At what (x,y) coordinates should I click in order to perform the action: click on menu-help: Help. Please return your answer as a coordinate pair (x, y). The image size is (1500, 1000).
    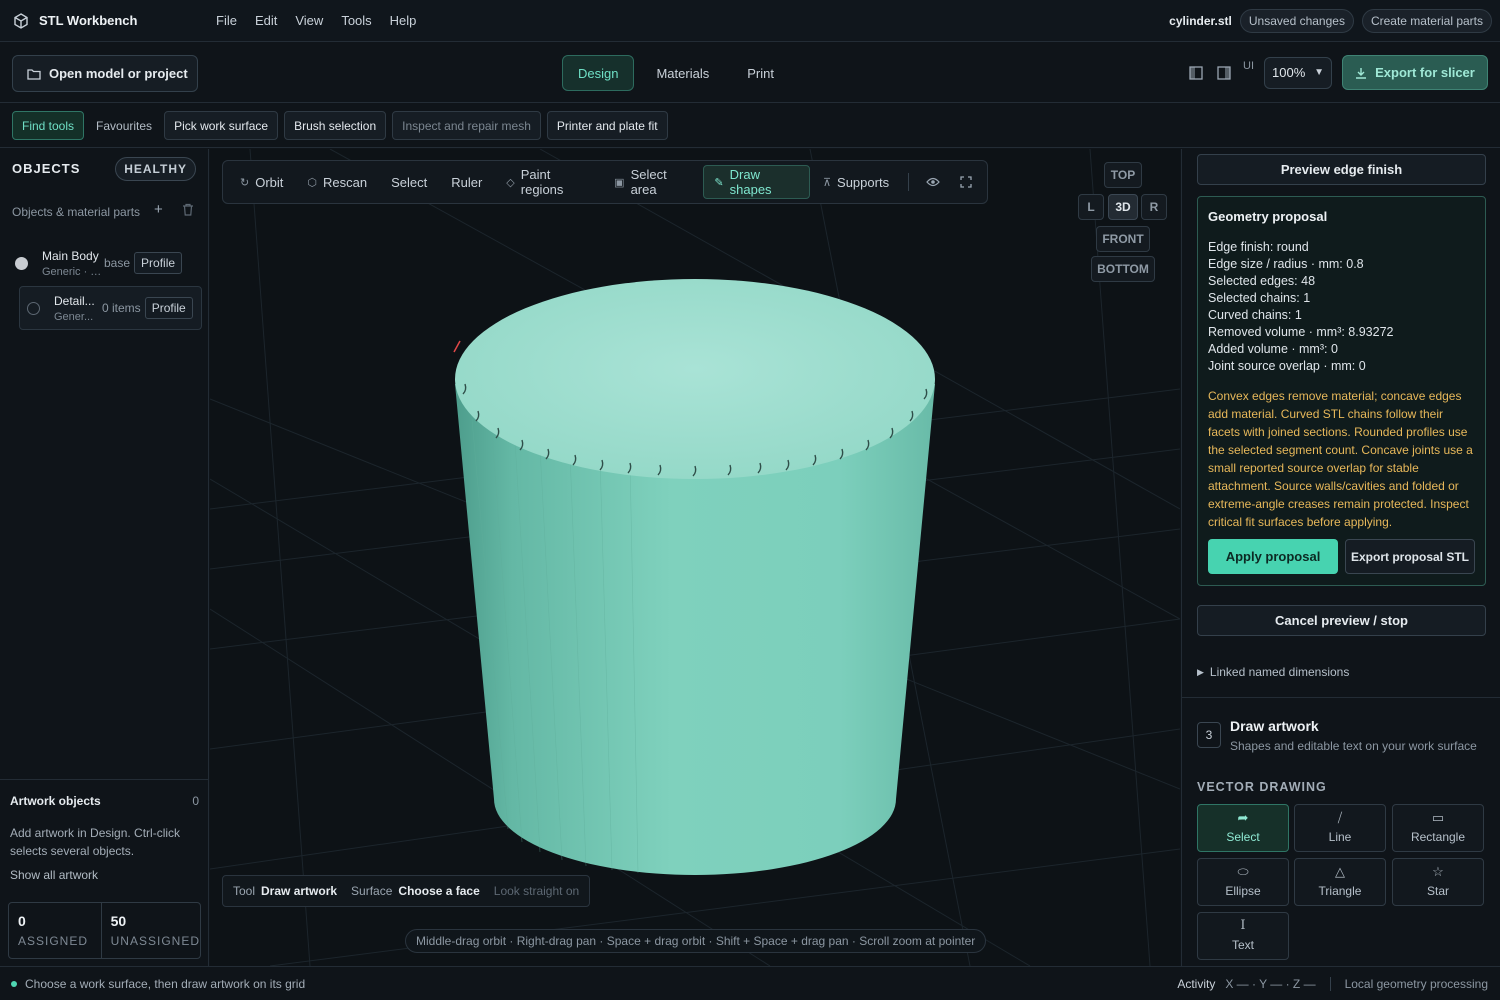
    Looking at the image, I should click on (403, 20).